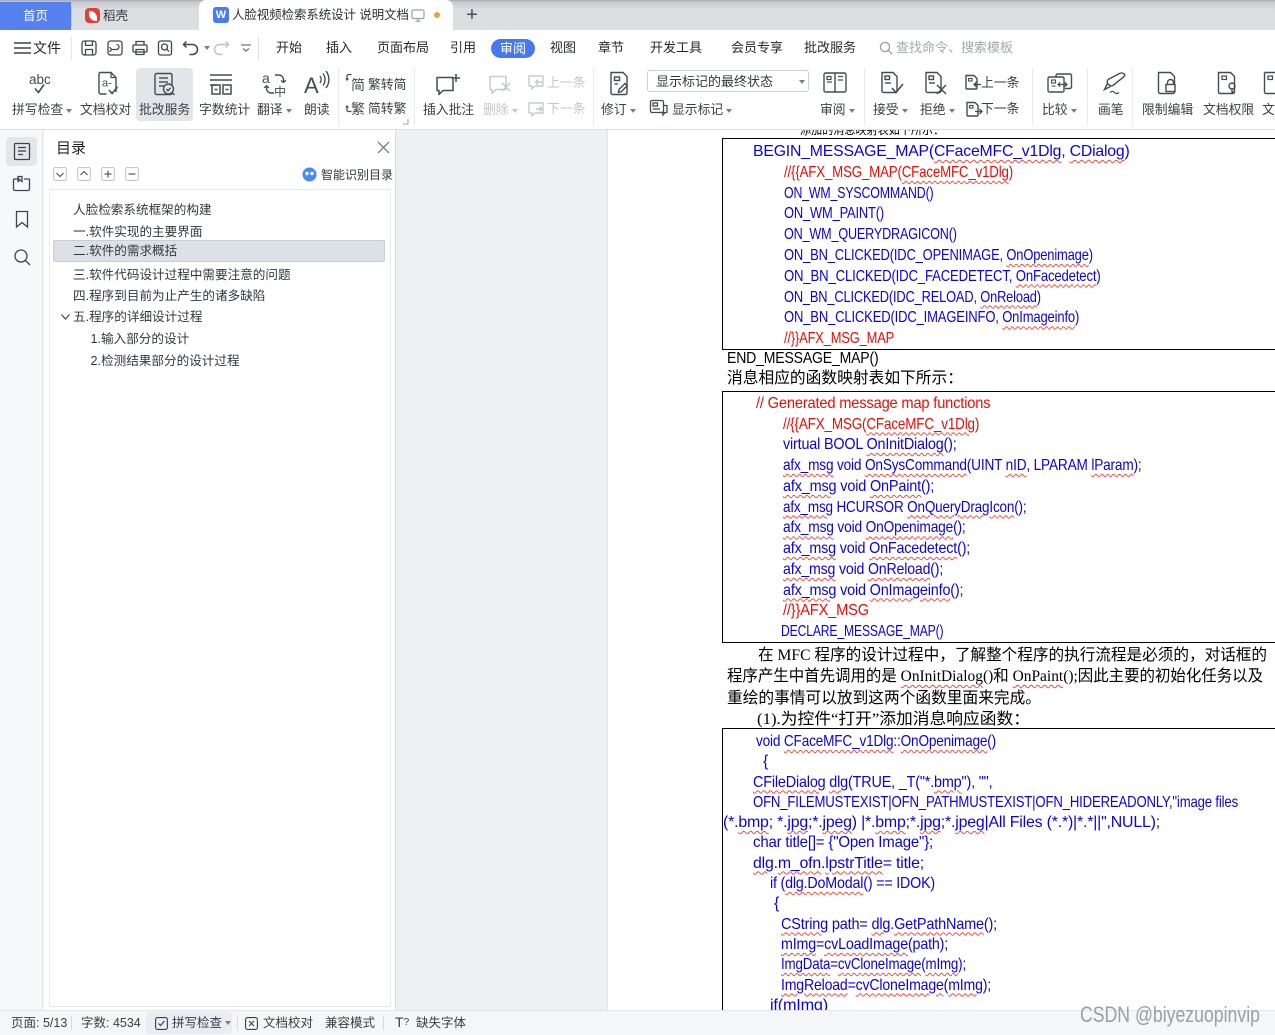 The height and width of the screenshot is (1035, 1275). What do you see at coordinates (311, 85) in the screenshot?
I see `svg-text: A` at bounding box center [311, 85].